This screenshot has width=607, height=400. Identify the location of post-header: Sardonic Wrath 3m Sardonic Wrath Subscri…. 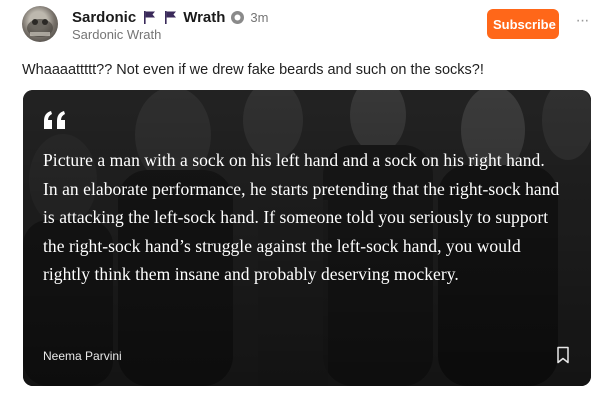
(307, 26).